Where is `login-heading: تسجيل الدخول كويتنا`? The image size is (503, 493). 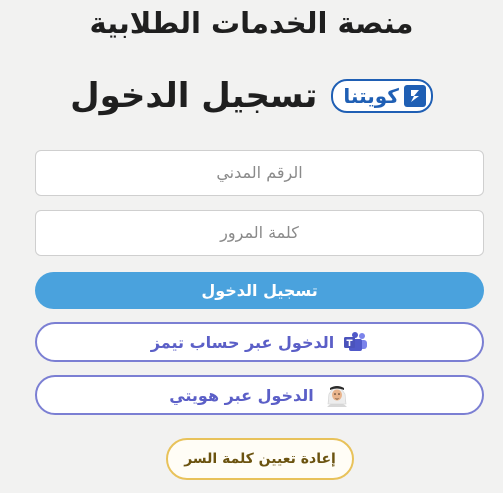 login-heading: تسجيل الدخول كويتنا is located at coordinates (251, 96).